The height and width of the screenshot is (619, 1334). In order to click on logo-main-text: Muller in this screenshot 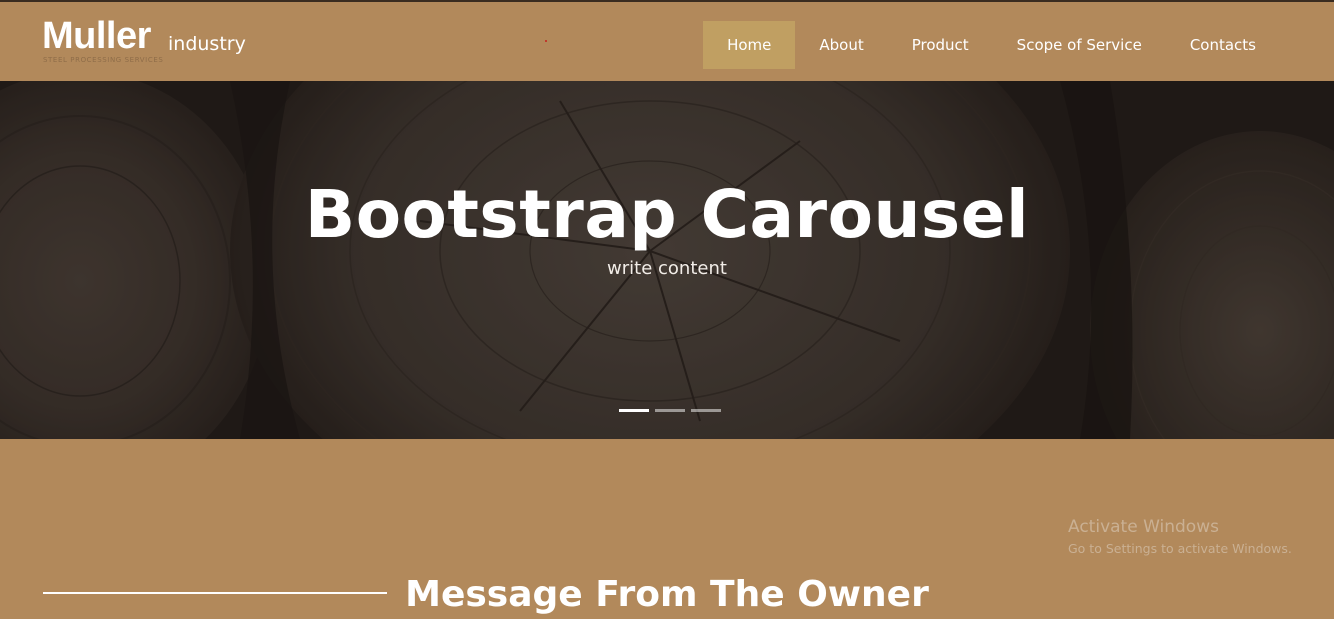, I will do `click(96, 36)`.